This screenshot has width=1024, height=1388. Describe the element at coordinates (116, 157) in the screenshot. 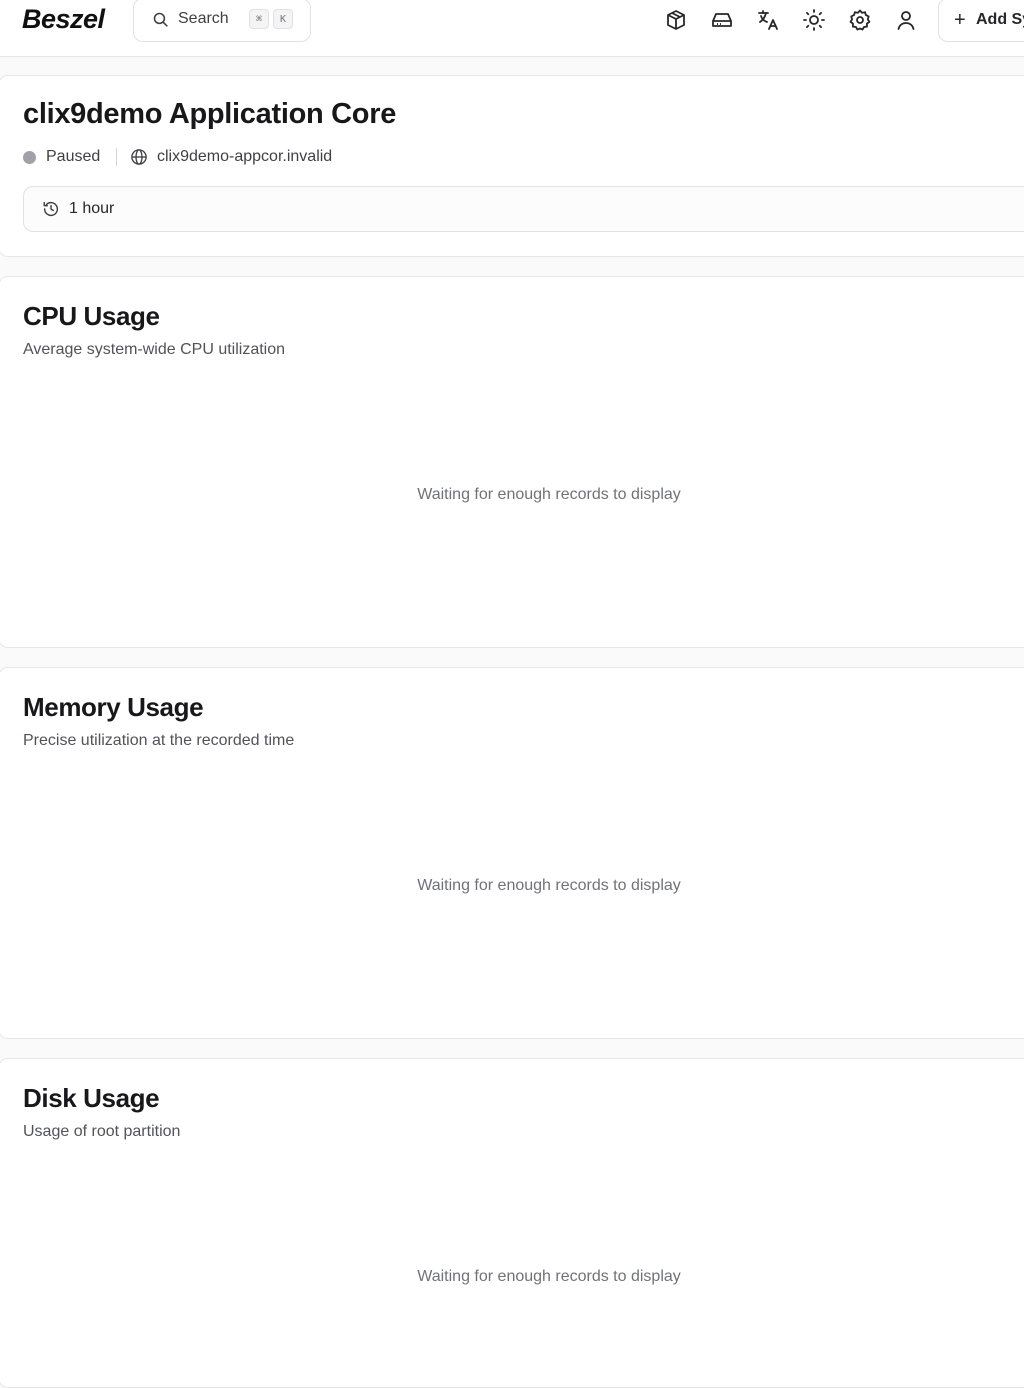

I see `divider` at that location.